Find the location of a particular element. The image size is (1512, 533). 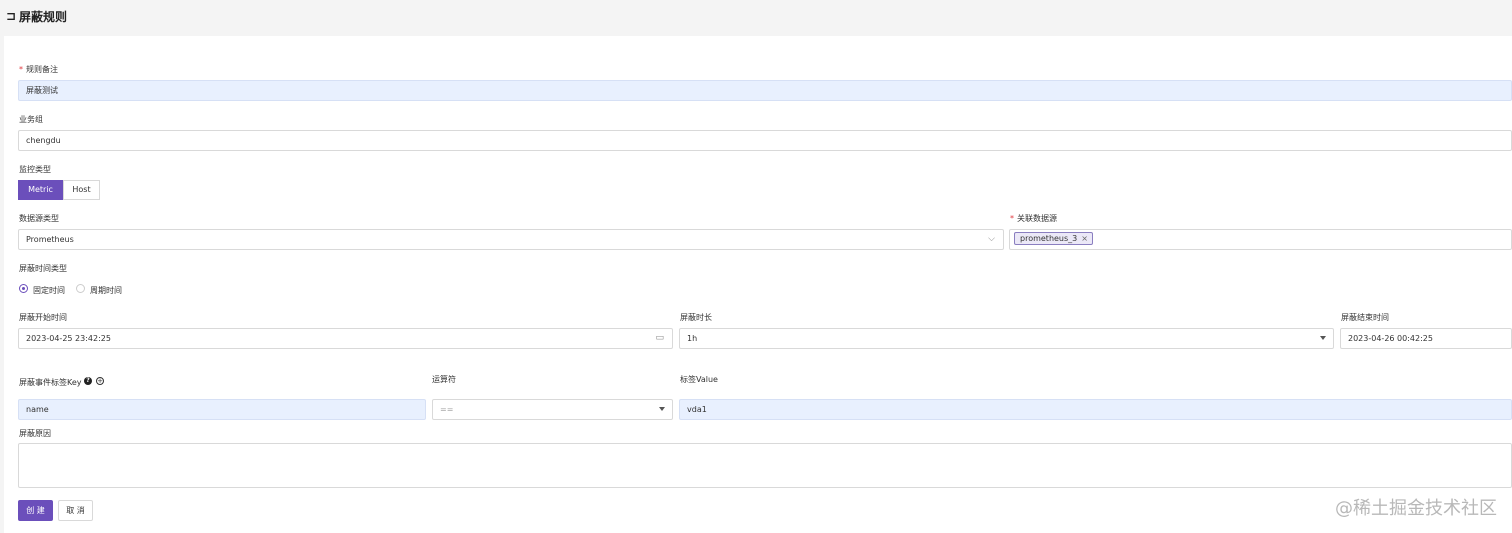

operator-select: == is located at coordinates (552, 409).